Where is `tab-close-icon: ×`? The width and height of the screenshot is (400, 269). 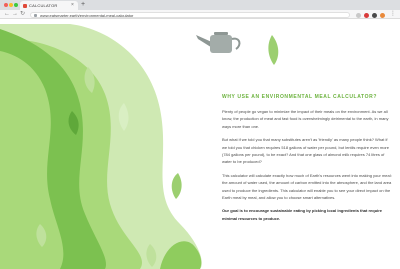 tab-close-icon: × is located at coordinates (72, 5).